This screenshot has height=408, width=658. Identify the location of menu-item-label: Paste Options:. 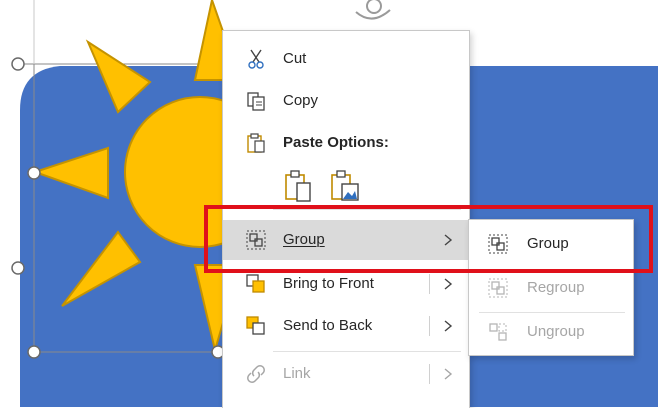
(336, 142).